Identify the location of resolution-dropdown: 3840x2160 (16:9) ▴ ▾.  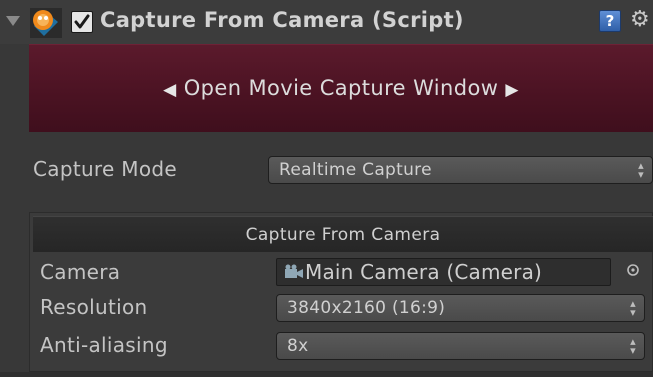
(460, 308).